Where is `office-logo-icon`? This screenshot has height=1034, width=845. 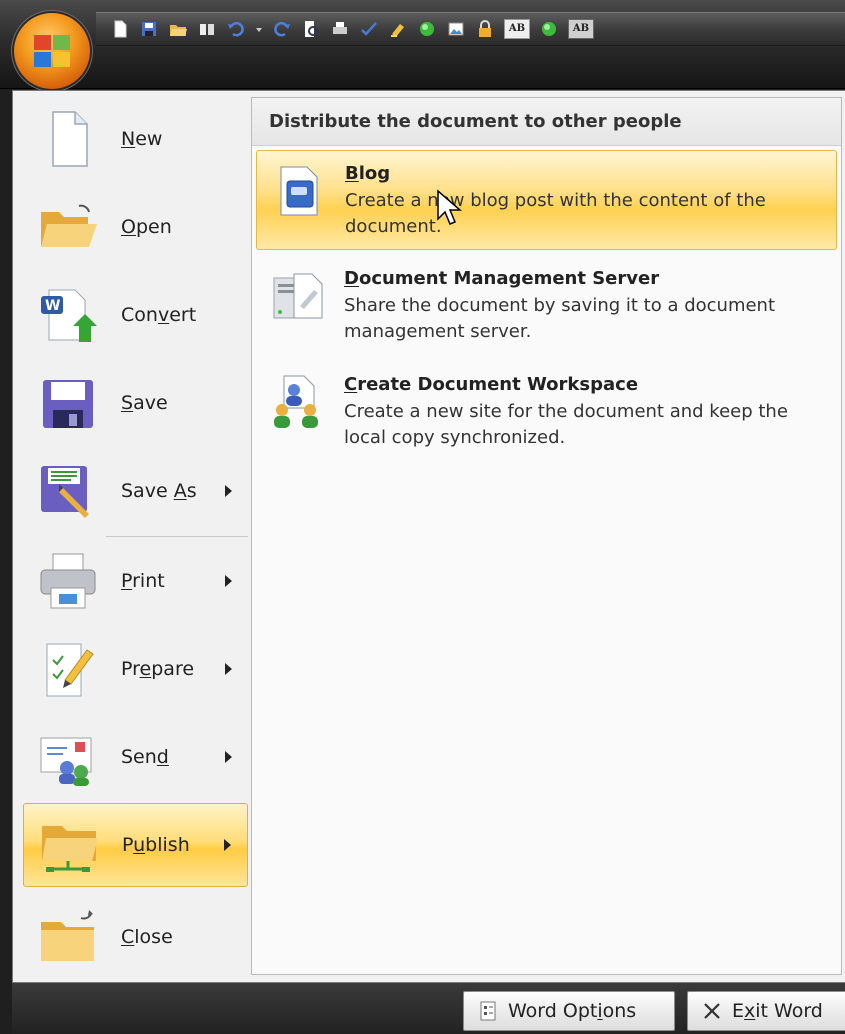 office-logo-icon is located at coordinates (52, 51).